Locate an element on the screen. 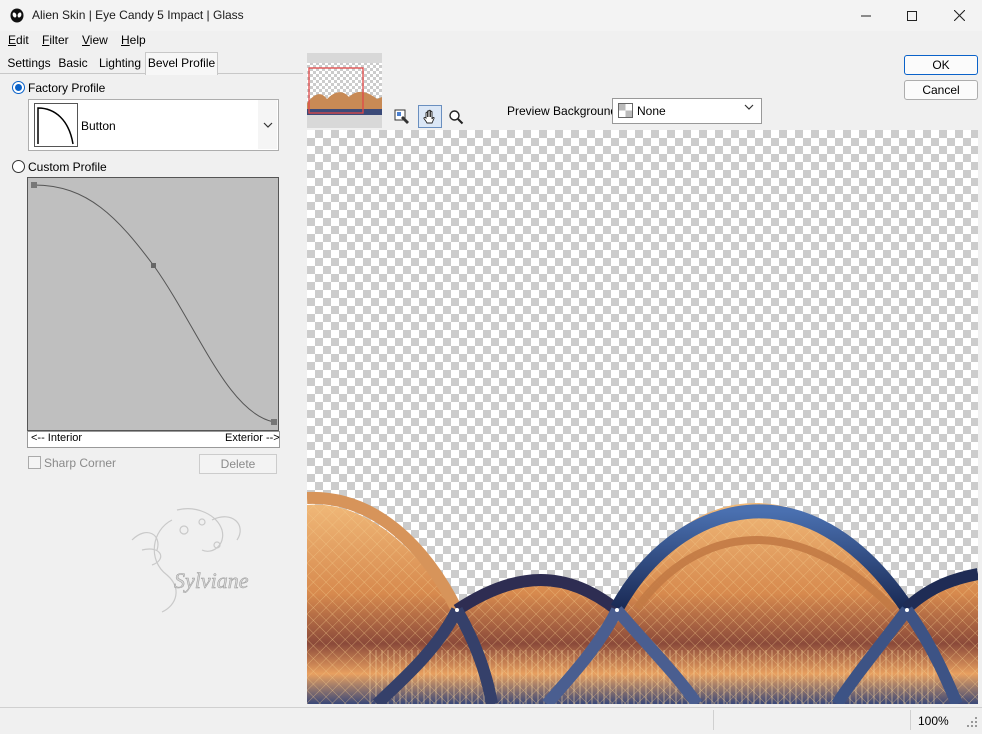  custom-profile-radio is located at coordinates (18, 166).